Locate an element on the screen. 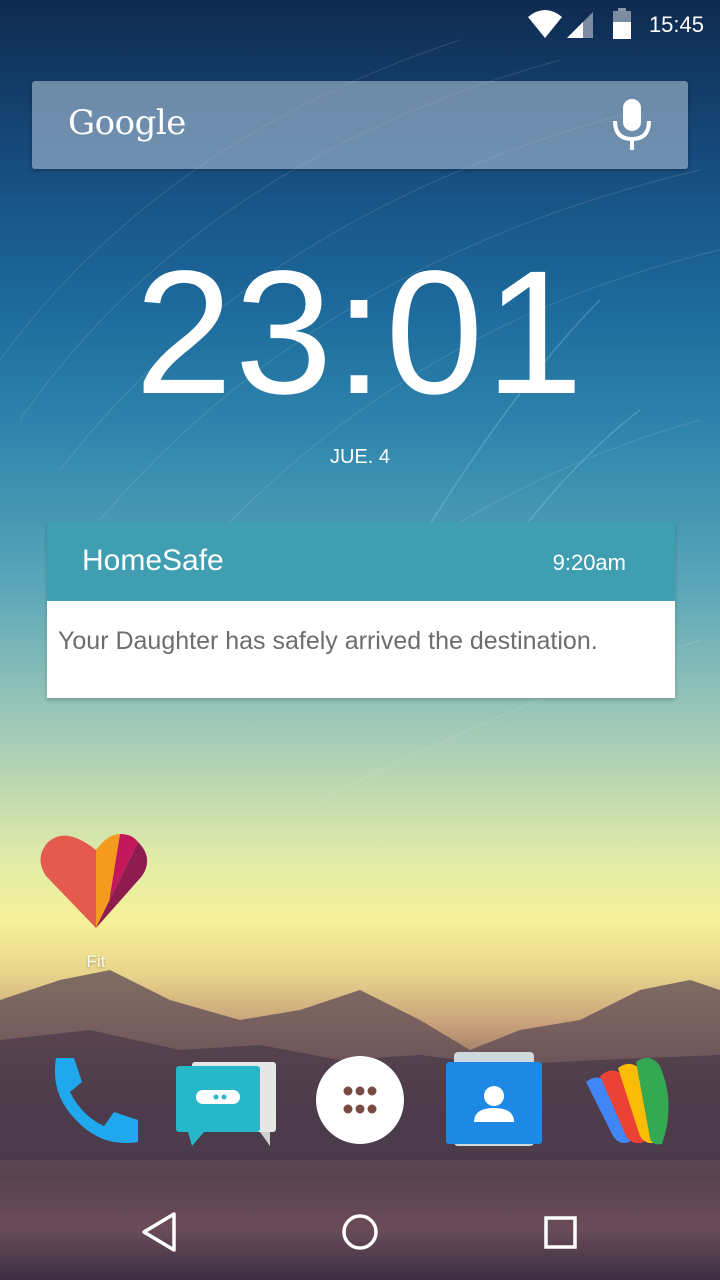 Image resolution: width=720 pixels, height=1280 pixels. google-wallet-icon is located at coordinates (627, 1101).